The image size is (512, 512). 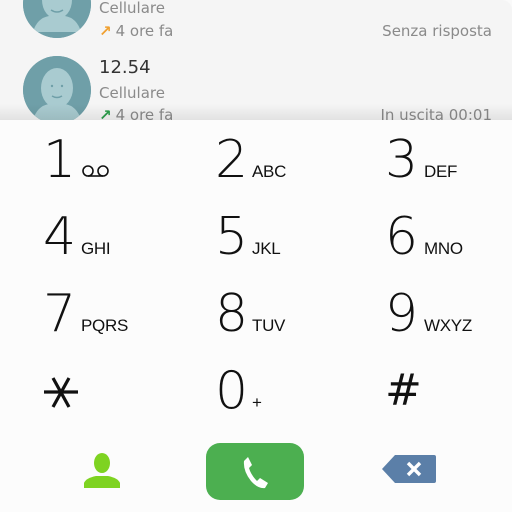 What do you see at coordinates (256, 158) in the screenshot?
I see `dialpad-key-2: 2 ABC` at bounding box center [256, 158].